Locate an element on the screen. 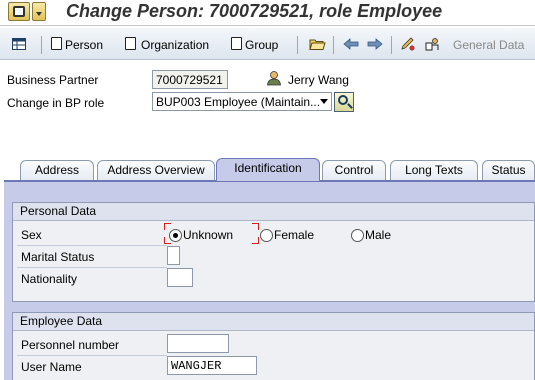 The height and width of the screenshot is (380, 535). sex-male-label: Male is located at coordinates (378, 235).